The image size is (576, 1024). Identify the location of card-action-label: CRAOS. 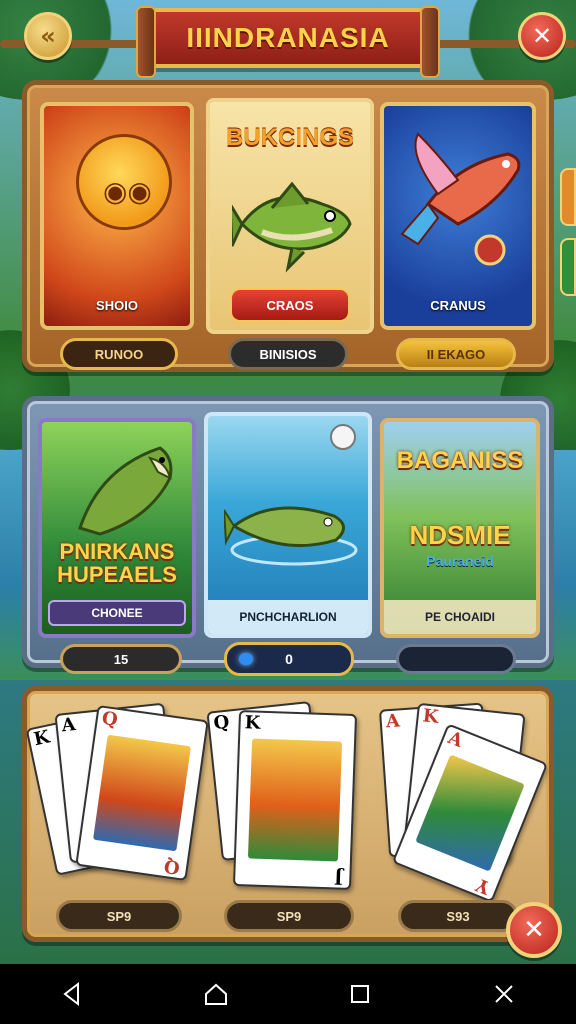
(290, 305).